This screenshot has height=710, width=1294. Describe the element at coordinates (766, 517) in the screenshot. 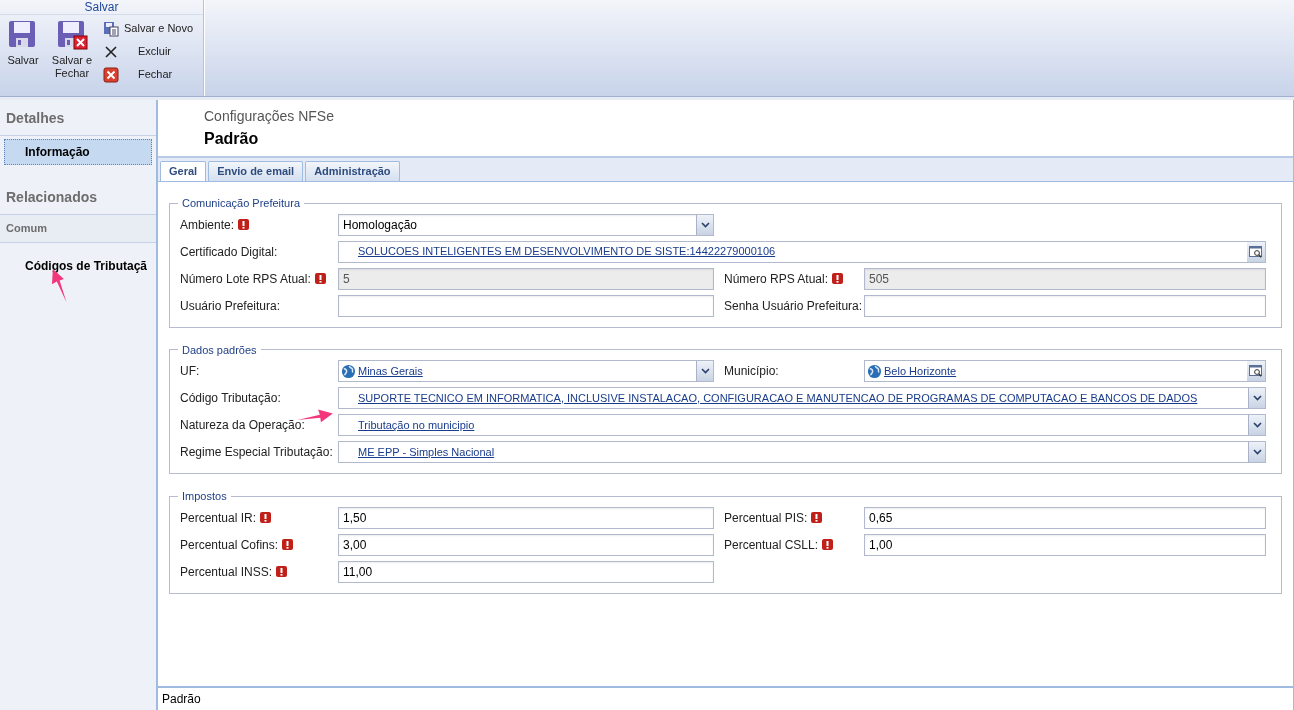

I see `field-label: Percentual PIS:` at that location.